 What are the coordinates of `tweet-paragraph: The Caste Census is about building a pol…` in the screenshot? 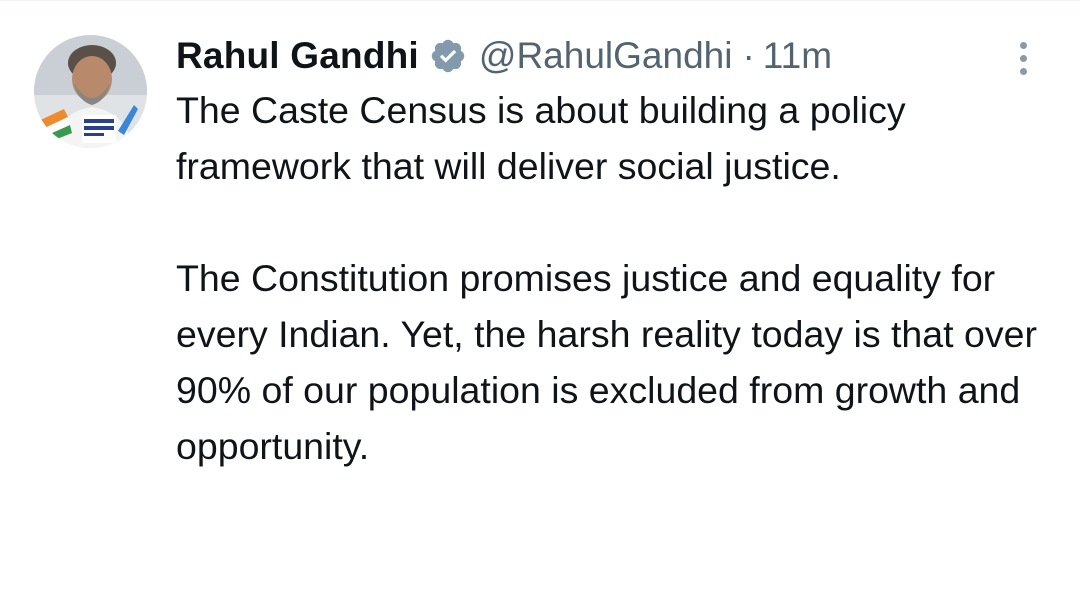 It's located at (541, 138).